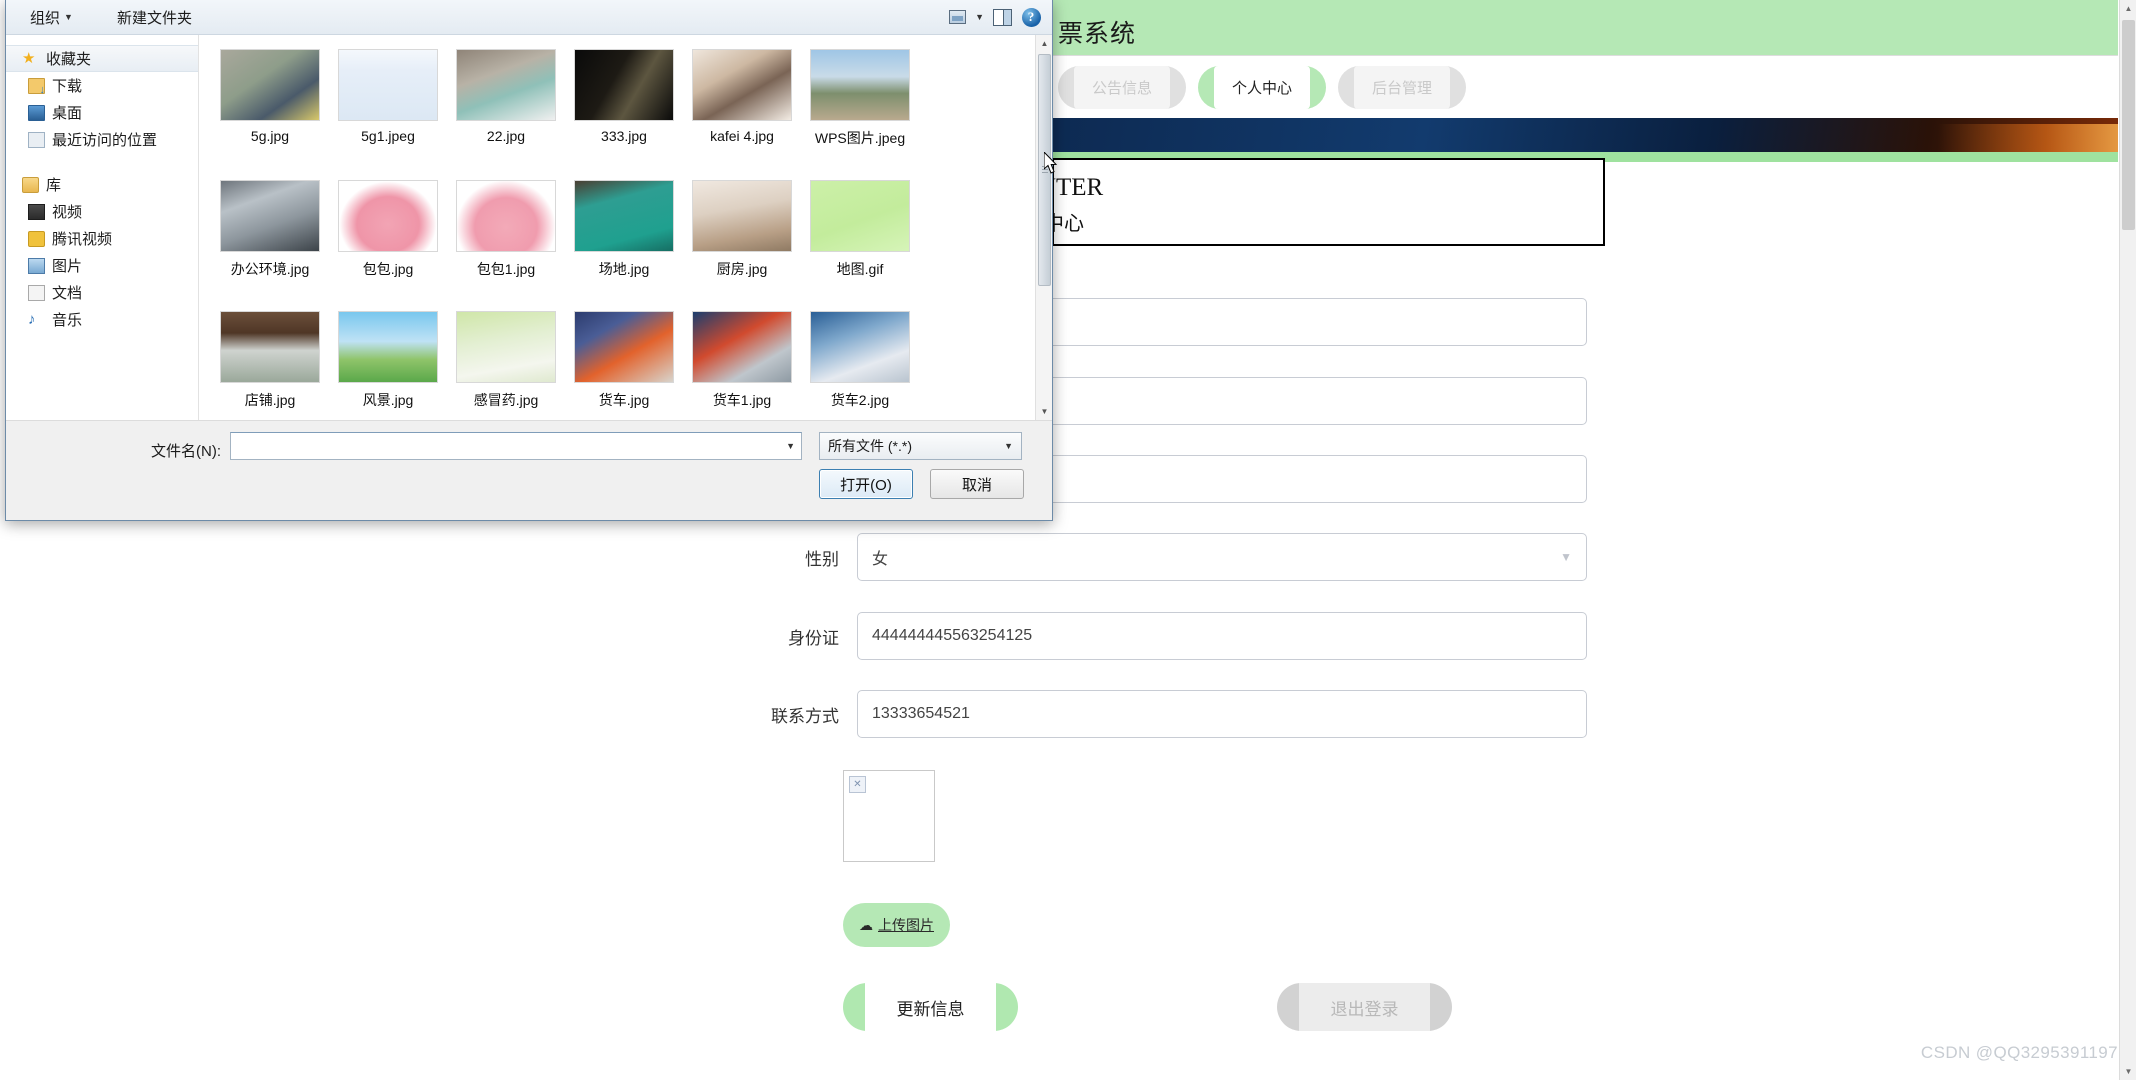  What do you see at coordinates (102, 139) in the screenshot?
I see `nav-recent-places: 最近访问的位置` at bounding box center [102, 139].